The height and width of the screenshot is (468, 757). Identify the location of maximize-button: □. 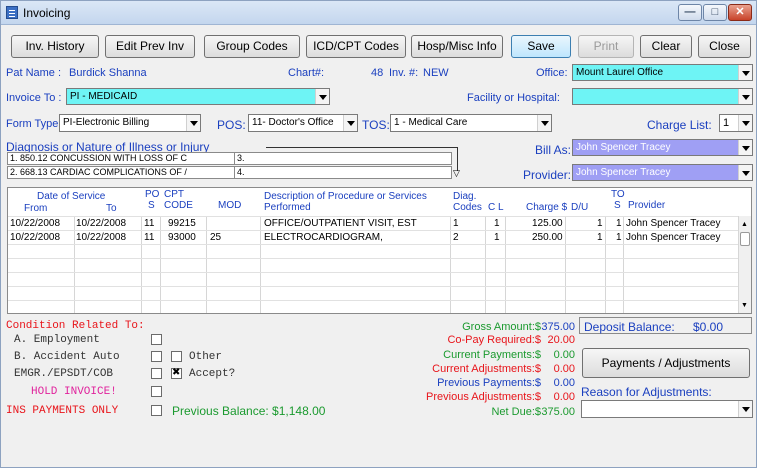
(715, 12).